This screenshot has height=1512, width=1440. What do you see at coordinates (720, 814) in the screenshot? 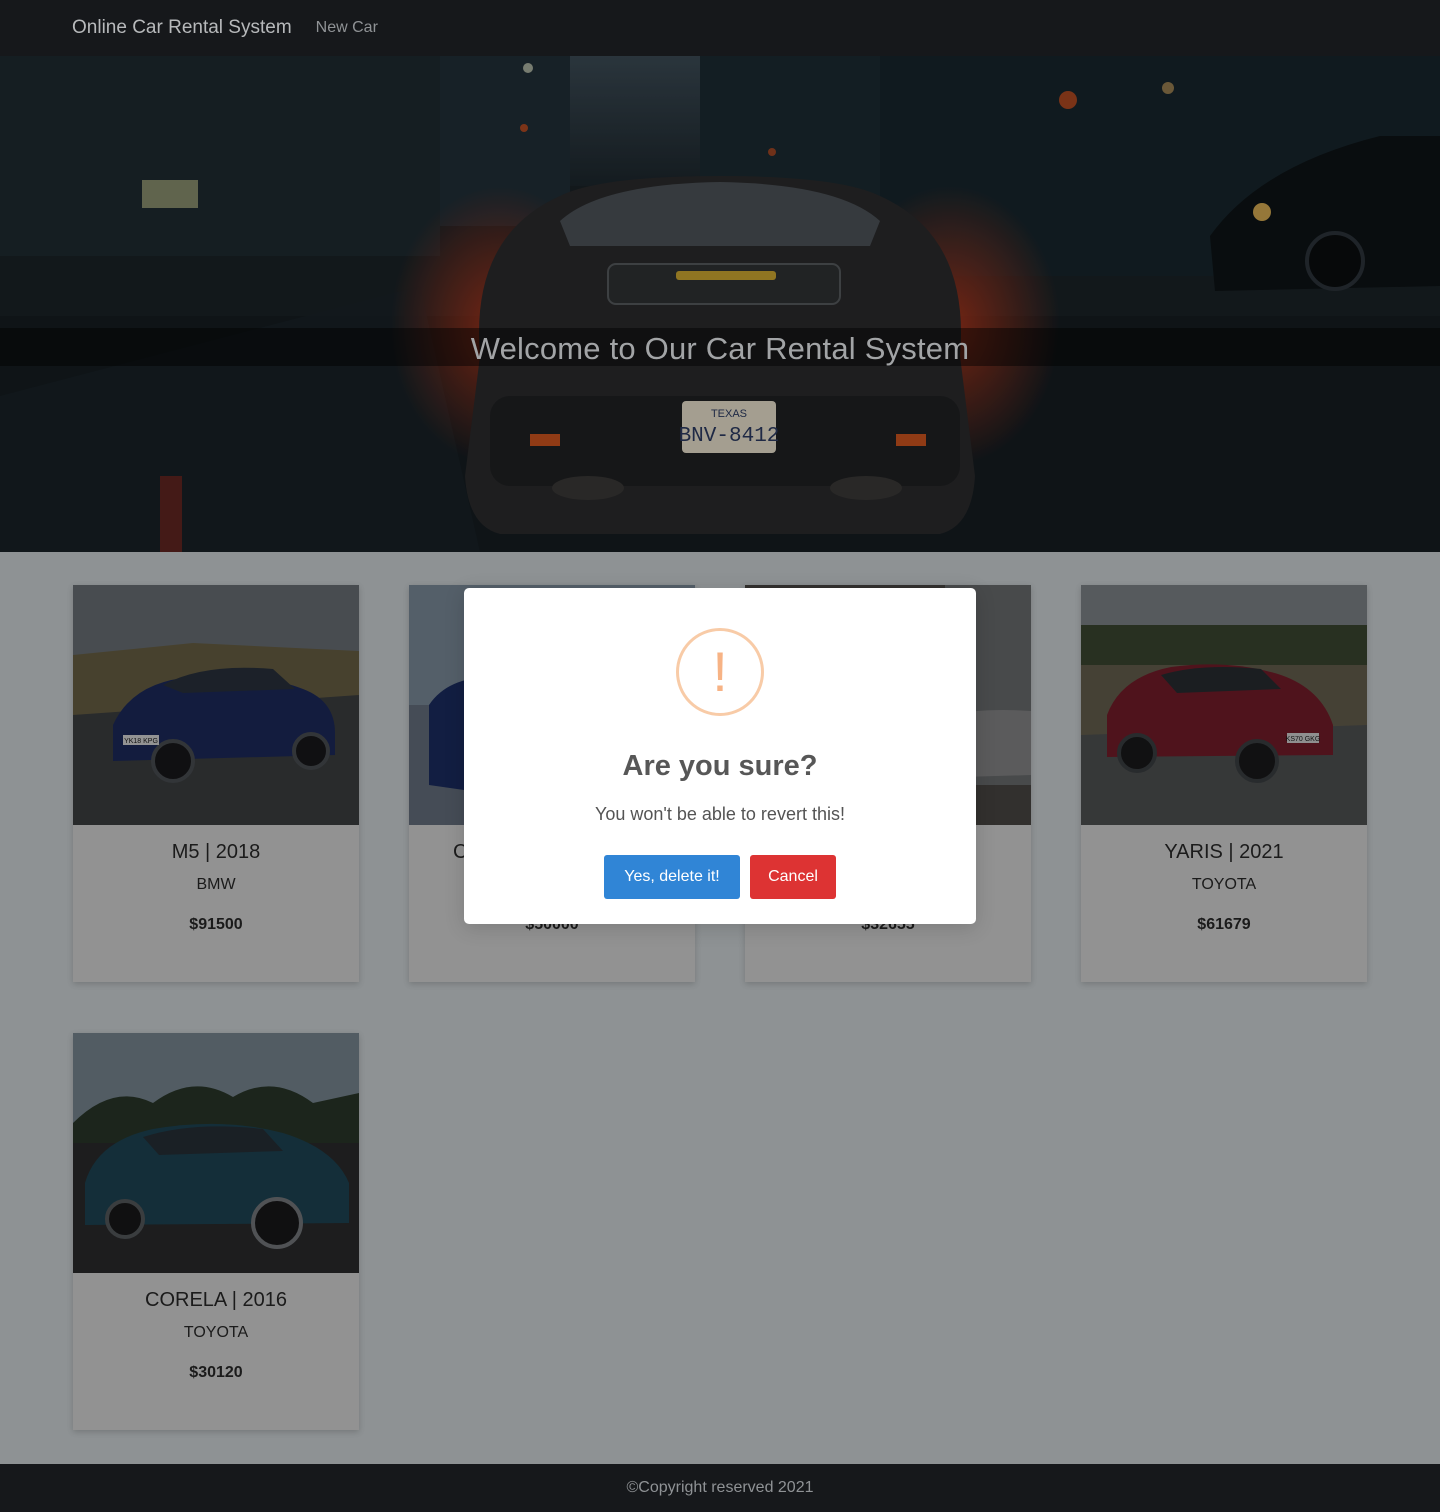
I see `dialog-message: You won't be able to revert this!` at bounding box center [720, 814].